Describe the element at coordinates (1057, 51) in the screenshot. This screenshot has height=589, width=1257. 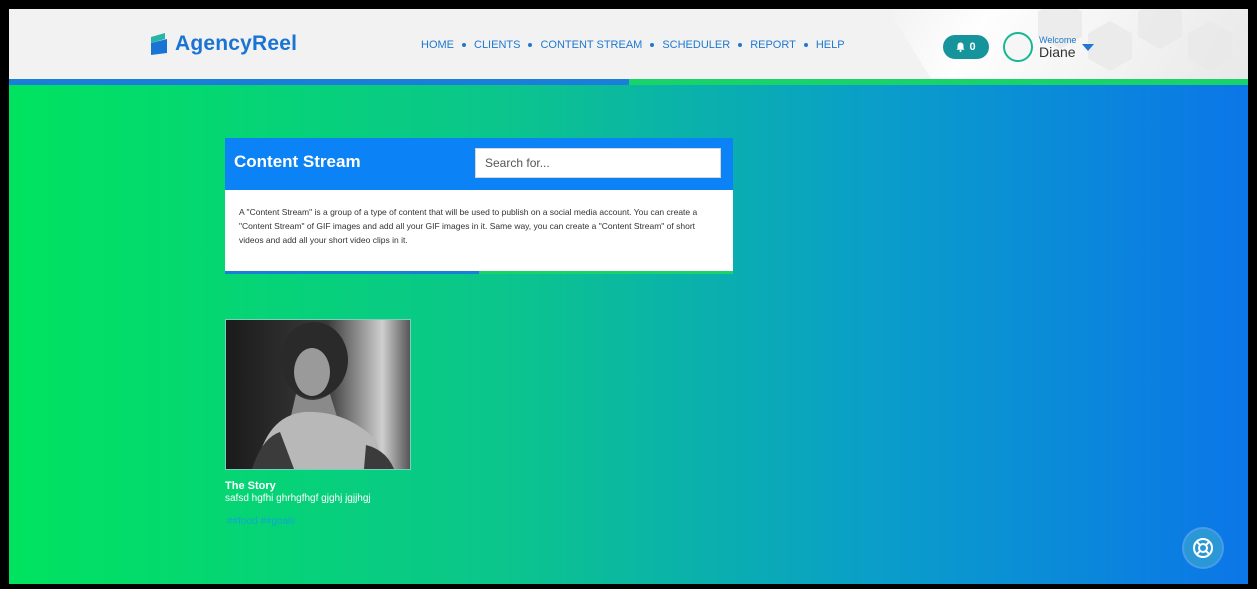
I see `user-name: Diane` at that location.